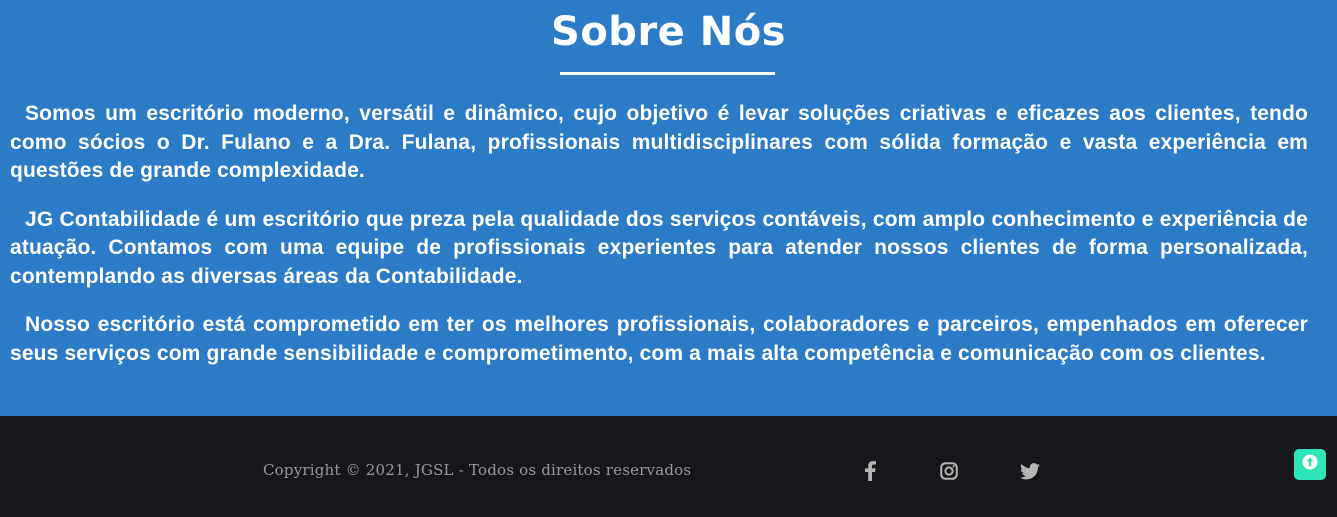  I want to click on arrow-up-icon, so click(1310, 464).